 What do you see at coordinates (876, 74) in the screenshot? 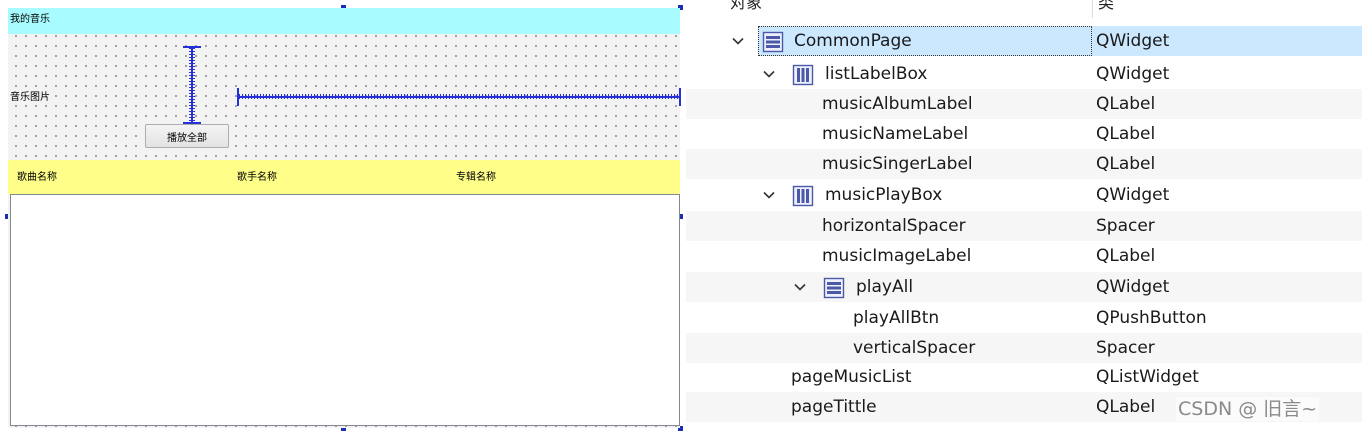
I see `tree-item-name: listLabelBox` at bounding box center [876, 74].